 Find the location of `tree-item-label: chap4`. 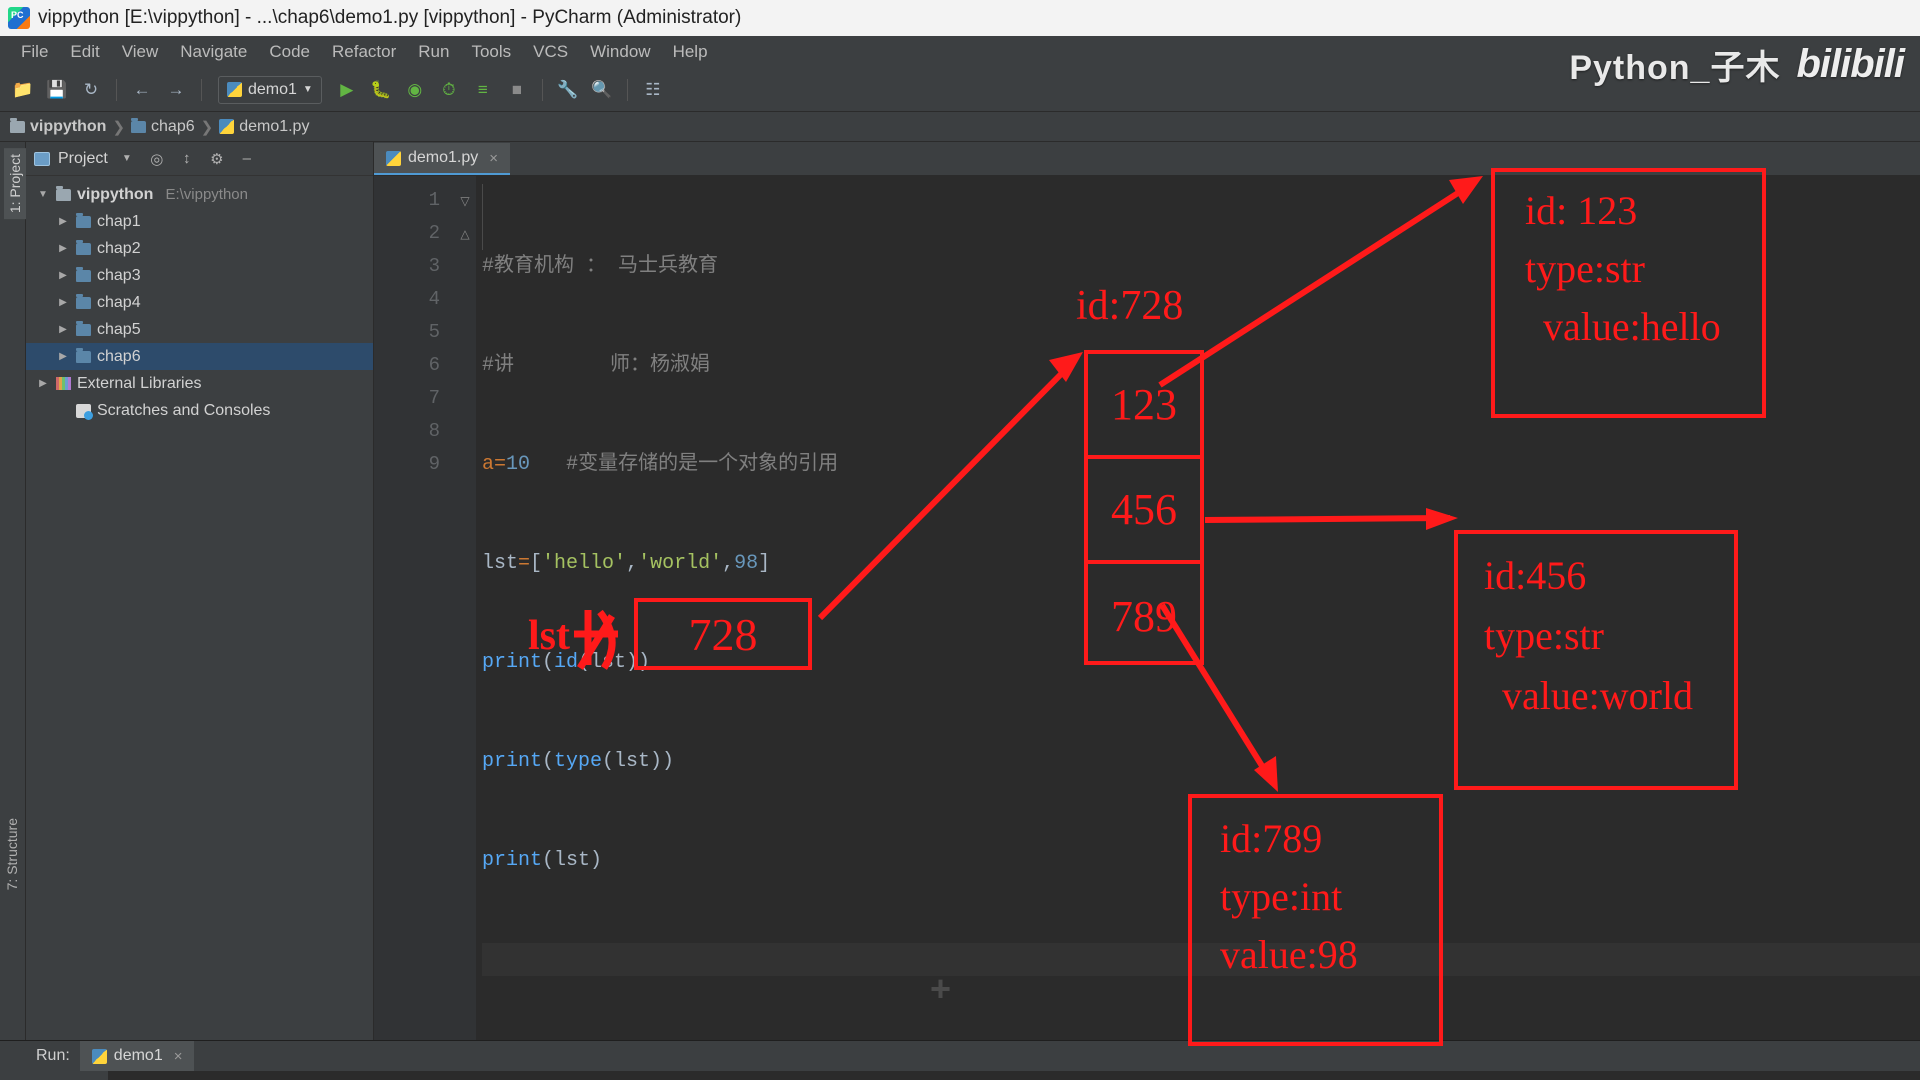

tree-item-label: chap4 is located at coordinates (119, 302).